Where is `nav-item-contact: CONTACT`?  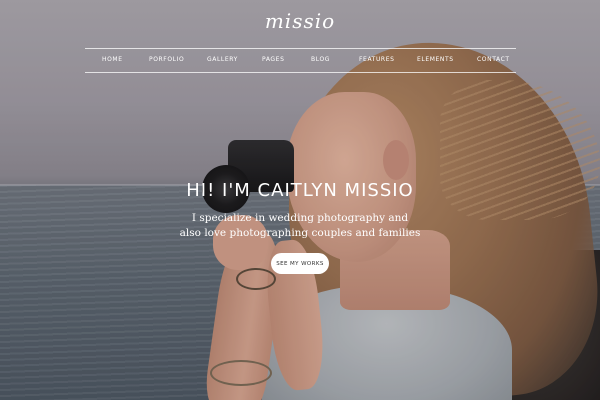 nav-item-contact: CONTACT is located at coordinates (493, 59).